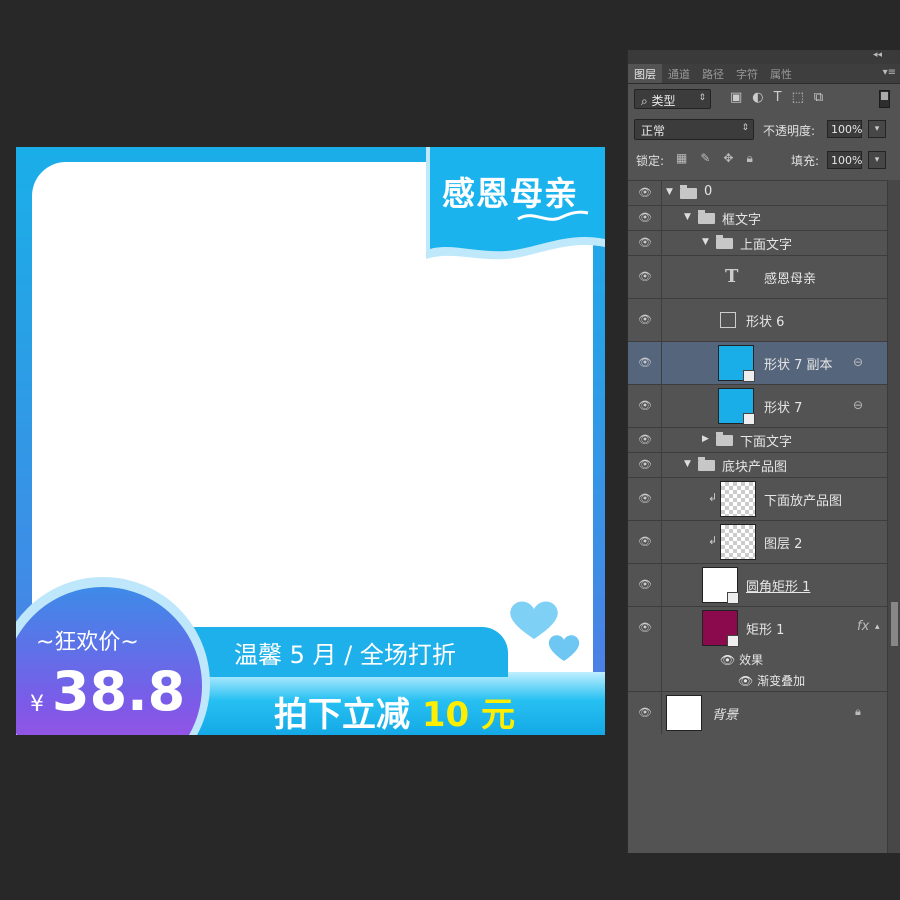 Image resolution: width=900 pixels, height=900 pixels. I want to click on clipping-mask-icon: ↲, so click(713, 497).